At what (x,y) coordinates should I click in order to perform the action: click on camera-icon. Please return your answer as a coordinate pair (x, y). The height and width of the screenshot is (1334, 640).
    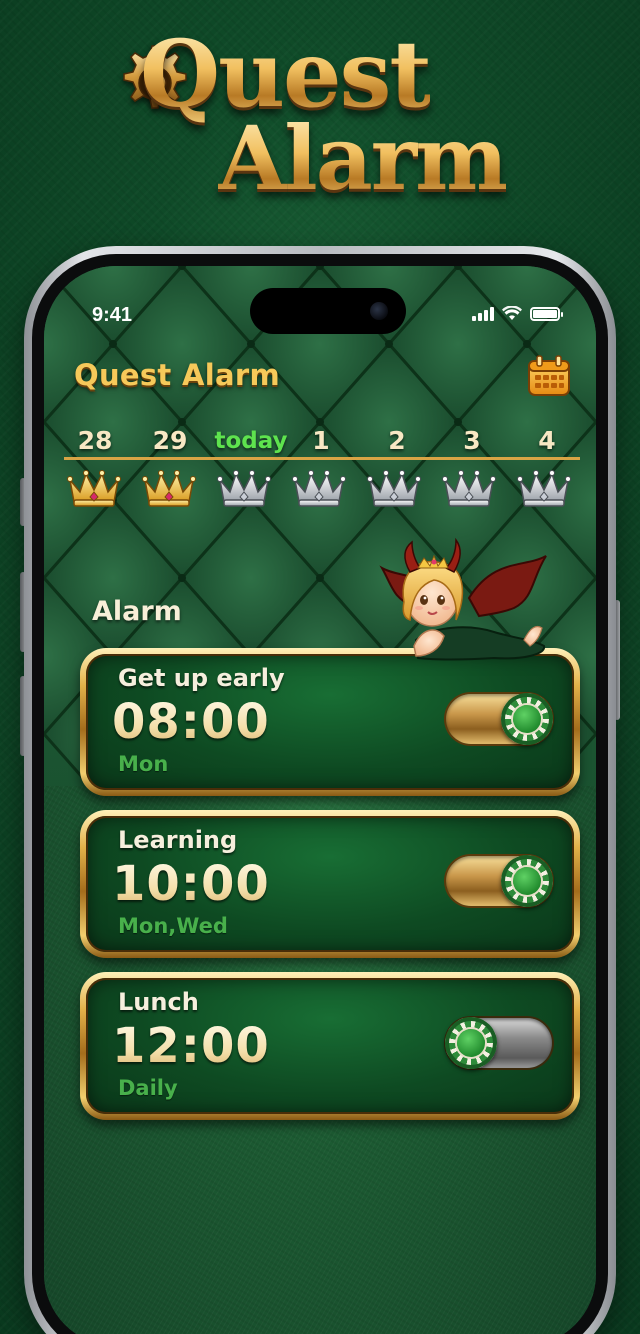
    Looking at the image, I should click on (379, 311).